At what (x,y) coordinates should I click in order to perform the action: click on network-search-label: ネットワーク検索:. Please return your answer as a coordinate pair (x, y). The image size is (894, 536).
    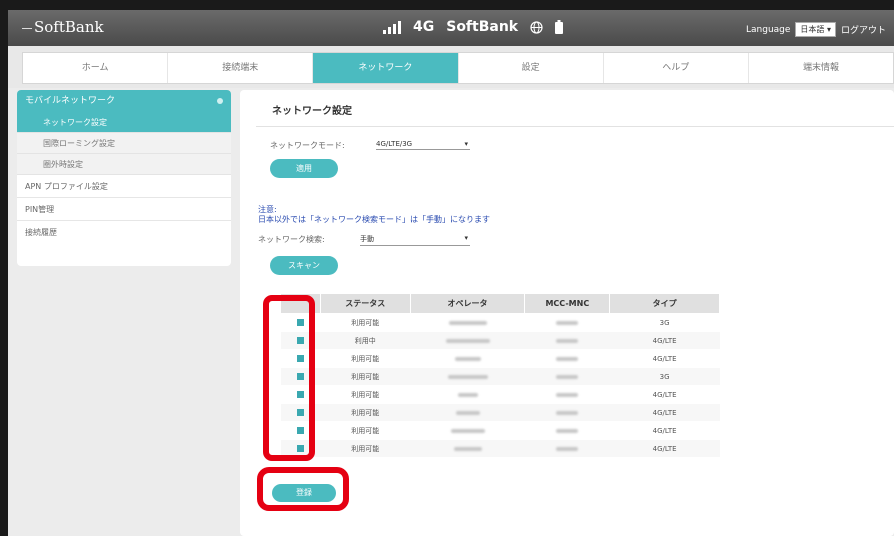
    Looking at the image, I should click on (291, 239).